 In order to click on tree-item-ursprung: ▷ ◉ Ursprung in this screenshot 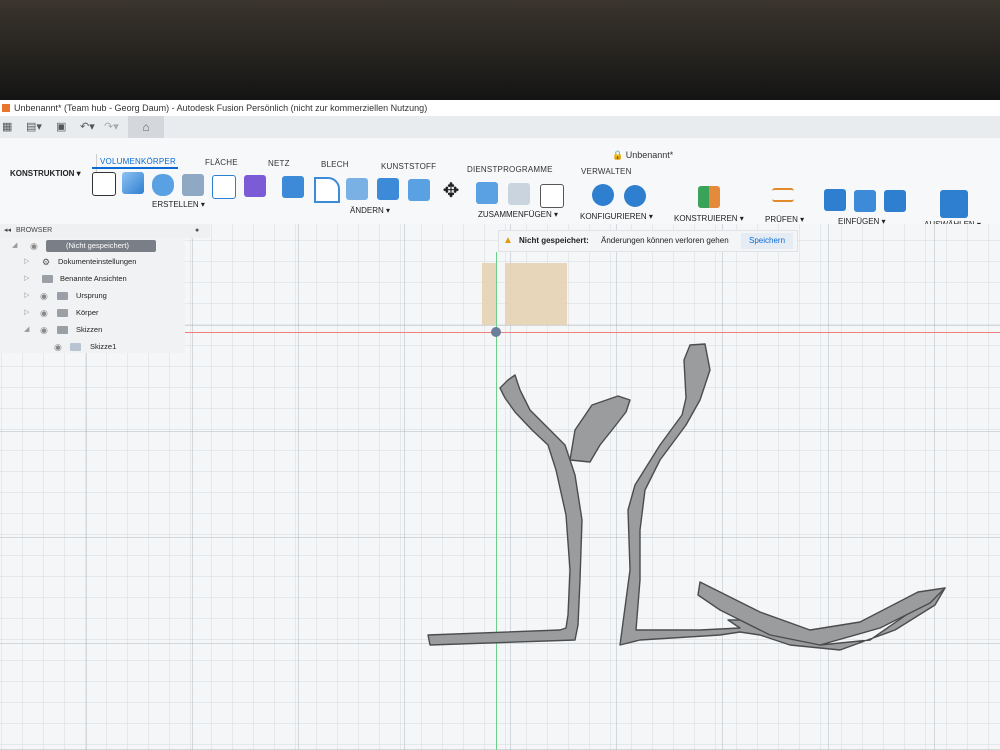, I will do `click(92, 296)`.